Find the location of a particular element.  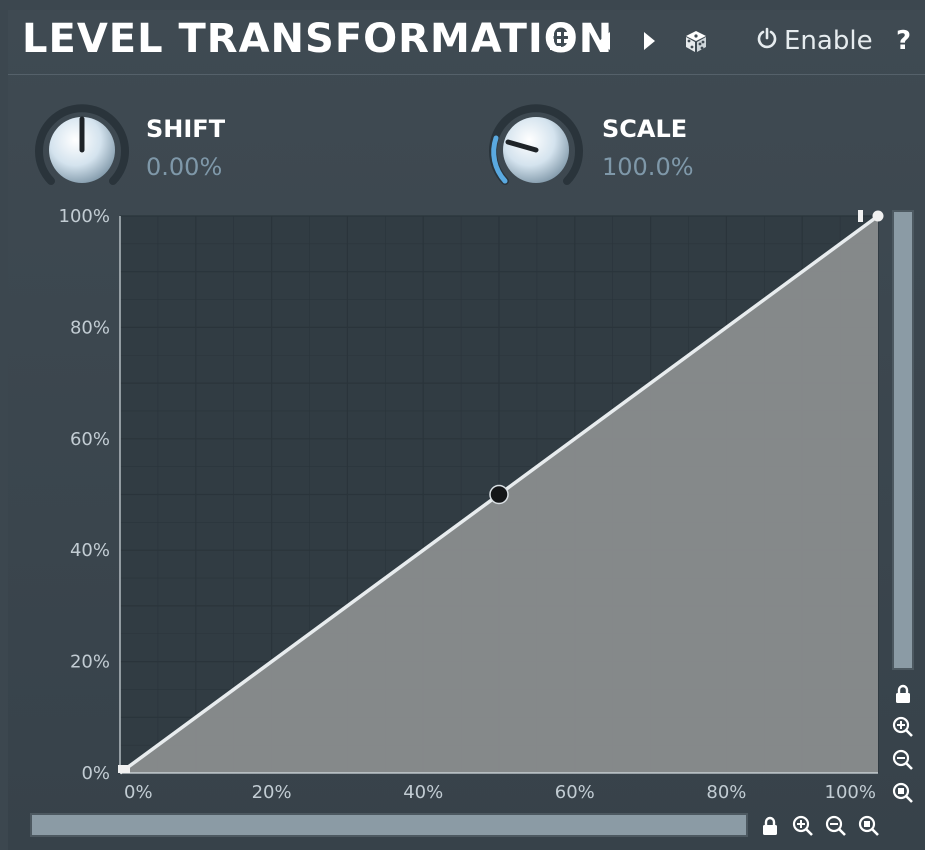

start-handle is located at coordinates (124, 769).